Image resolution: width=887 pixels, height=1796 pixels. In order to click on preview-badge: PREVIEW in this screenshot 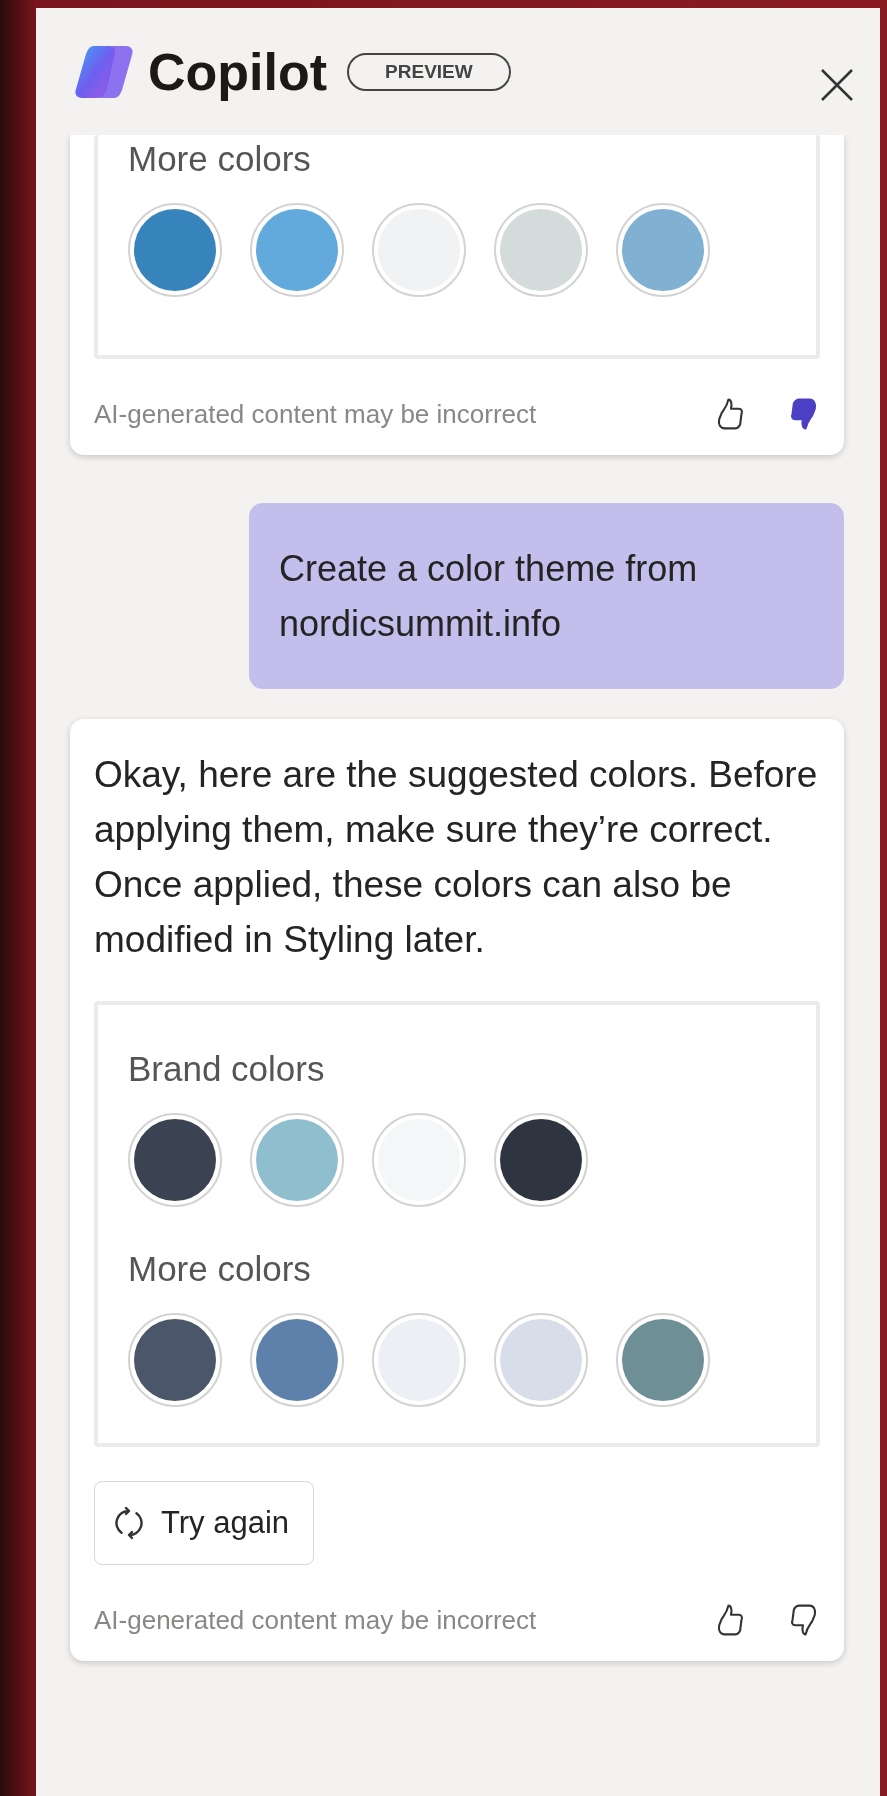, I will do `click(429, 71)`.